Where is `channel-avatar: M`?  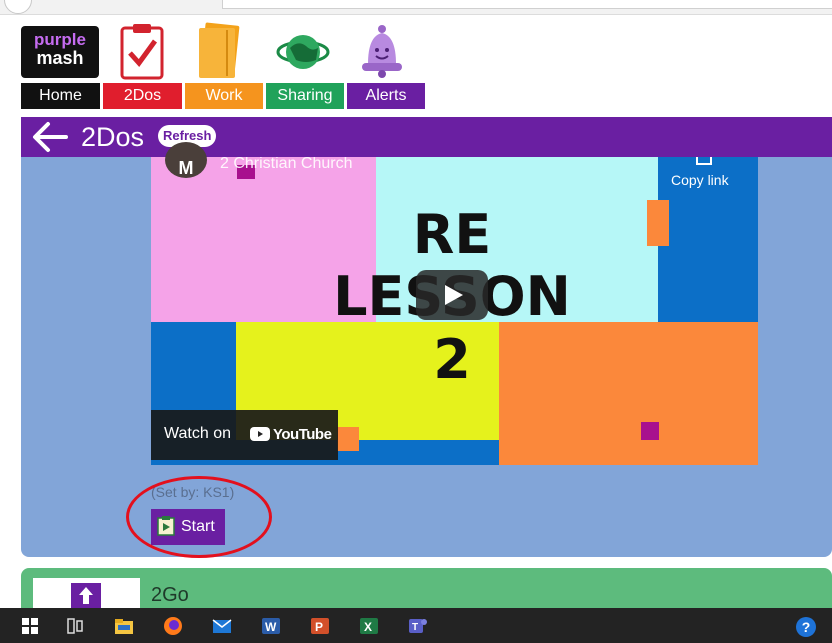
channel-avatar: M is located at coordinates (186, 160).